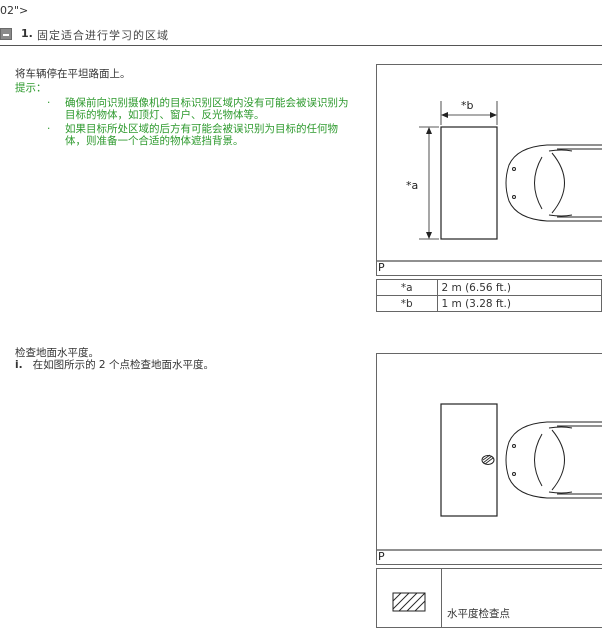  What do you see at coordinates (489, 477) in the screenshot?
I see `level-check-diagram` at bounding box center [489, 477].